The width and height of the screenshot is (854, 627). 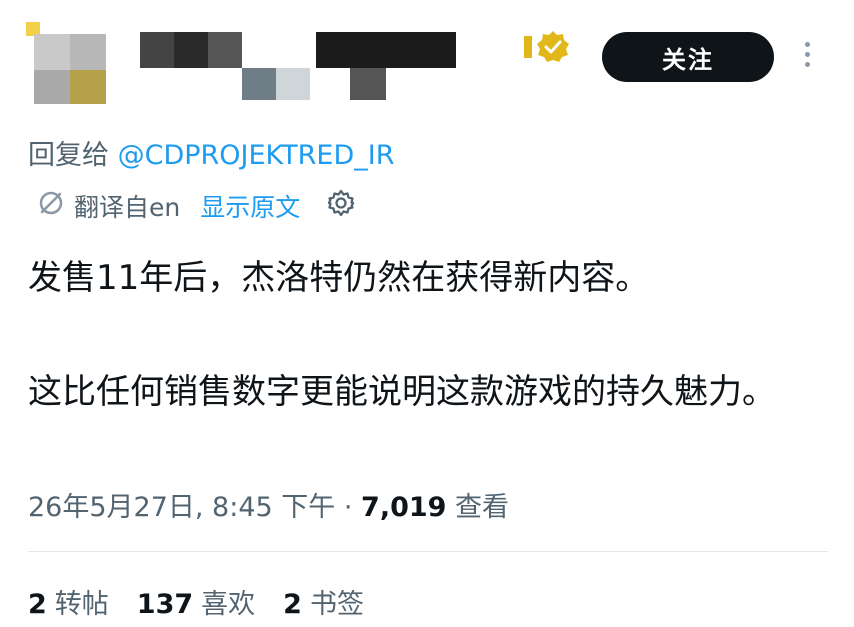 What do you see at coordinates (341, 206) in the screenshot?
I see `gear-icon` at bounding box center [341, 206].